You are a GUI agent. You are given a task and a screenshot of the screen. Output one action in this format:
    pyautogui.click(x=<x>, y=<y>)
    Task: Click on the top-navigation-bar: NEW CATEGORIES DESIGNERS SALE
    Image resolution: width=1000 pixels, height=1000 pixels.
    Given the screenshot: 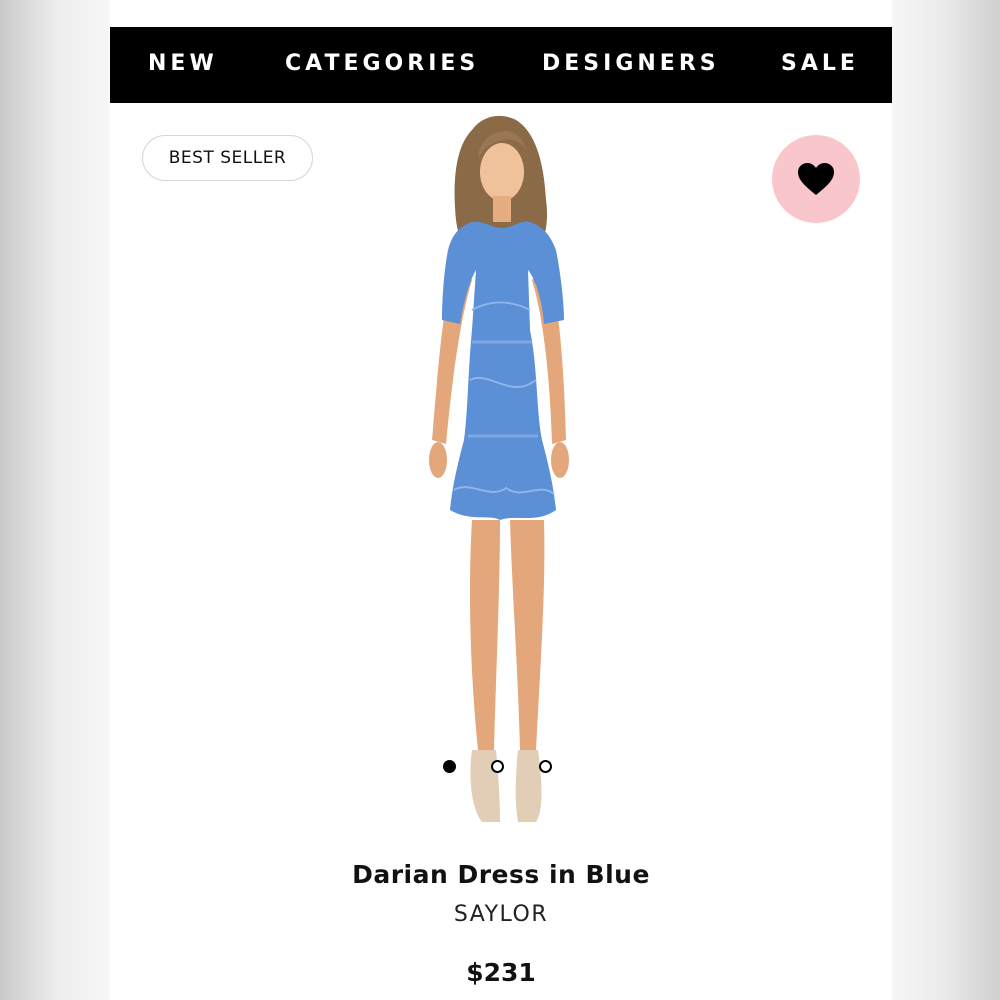 What is the action you would take?
    pyautogui.click(x=501, y=65)
    